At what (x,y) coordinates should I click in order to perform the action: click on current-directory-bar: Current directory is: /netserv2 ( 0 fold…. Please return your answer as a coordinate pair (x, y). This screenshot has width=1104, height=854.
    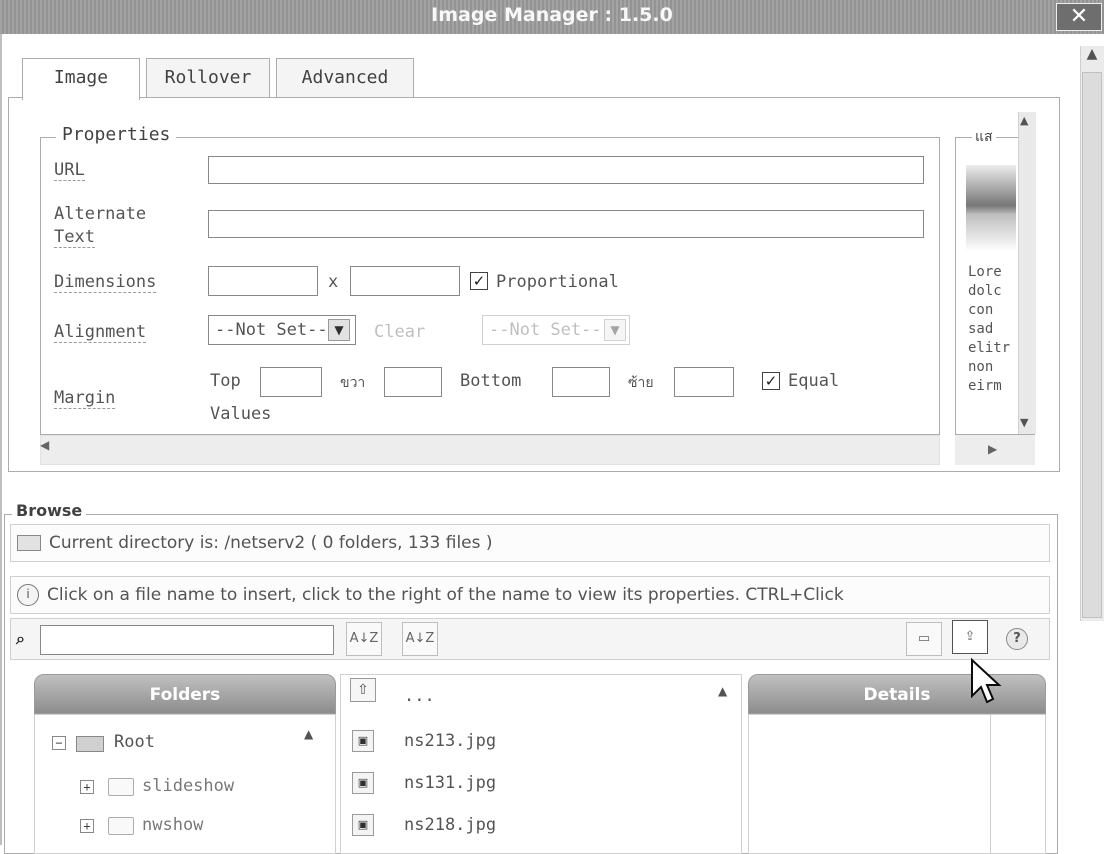
    Looking at the image, I should click on (530, 543).